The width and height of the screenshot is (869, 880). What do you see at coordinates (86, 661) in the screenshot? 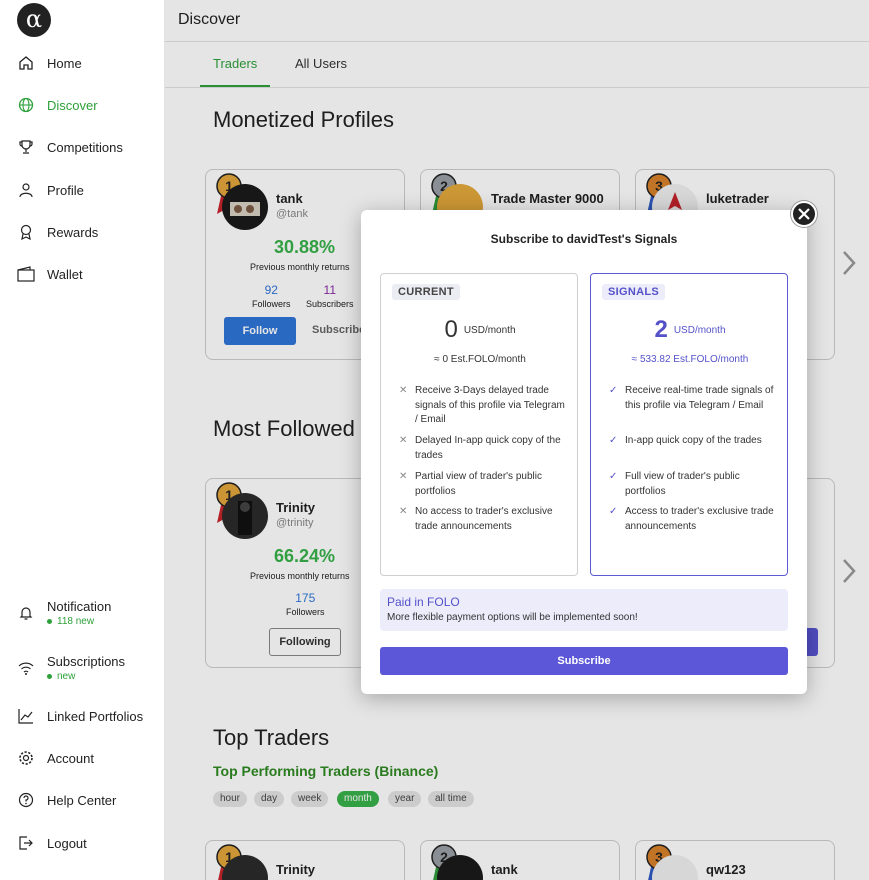
I see `sidebar-item-label: Subscriptions` at bounding box center [86, 661].